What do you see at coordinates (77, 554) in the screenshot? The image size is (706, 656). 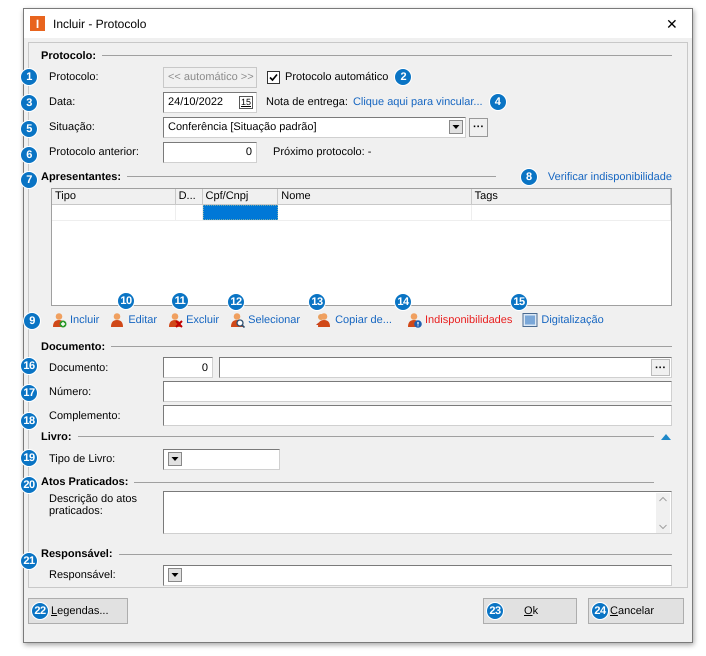 I see `section-heading: Responsável:` at bounding box center [77, 554].